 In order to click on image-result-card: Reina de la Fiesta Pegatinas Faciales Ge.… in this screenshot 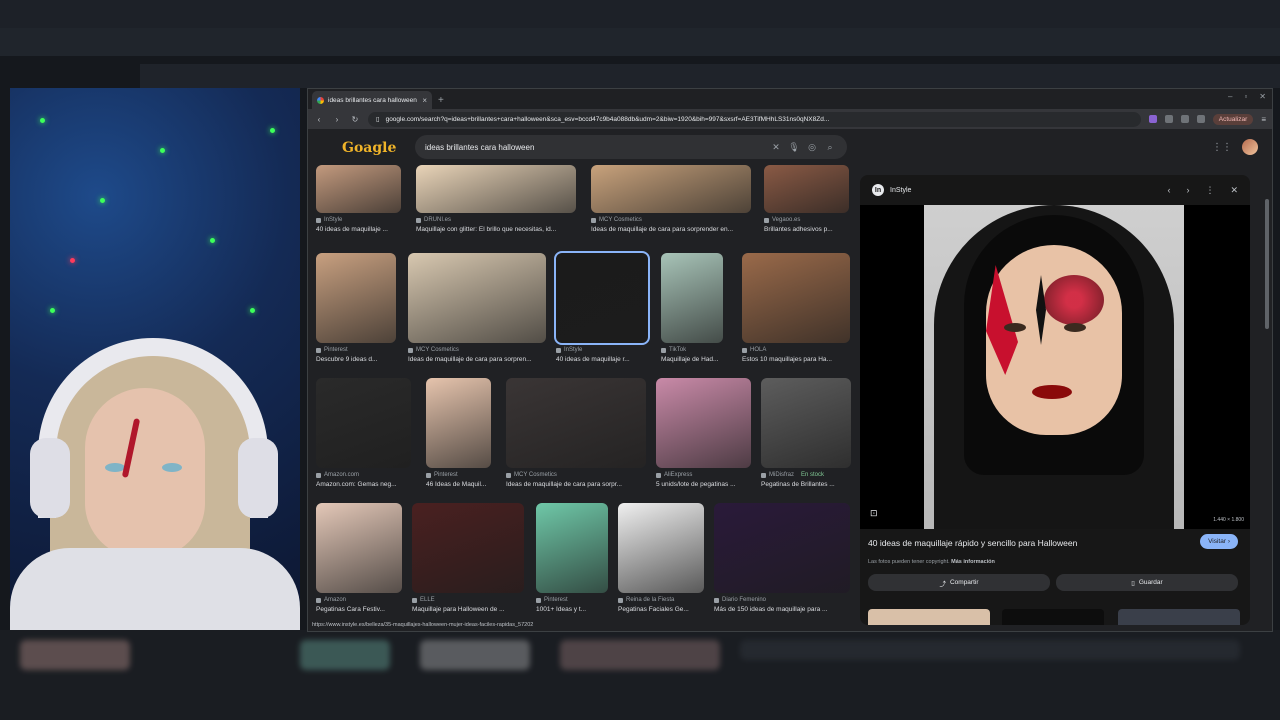, I will do `click(661, 561)`.